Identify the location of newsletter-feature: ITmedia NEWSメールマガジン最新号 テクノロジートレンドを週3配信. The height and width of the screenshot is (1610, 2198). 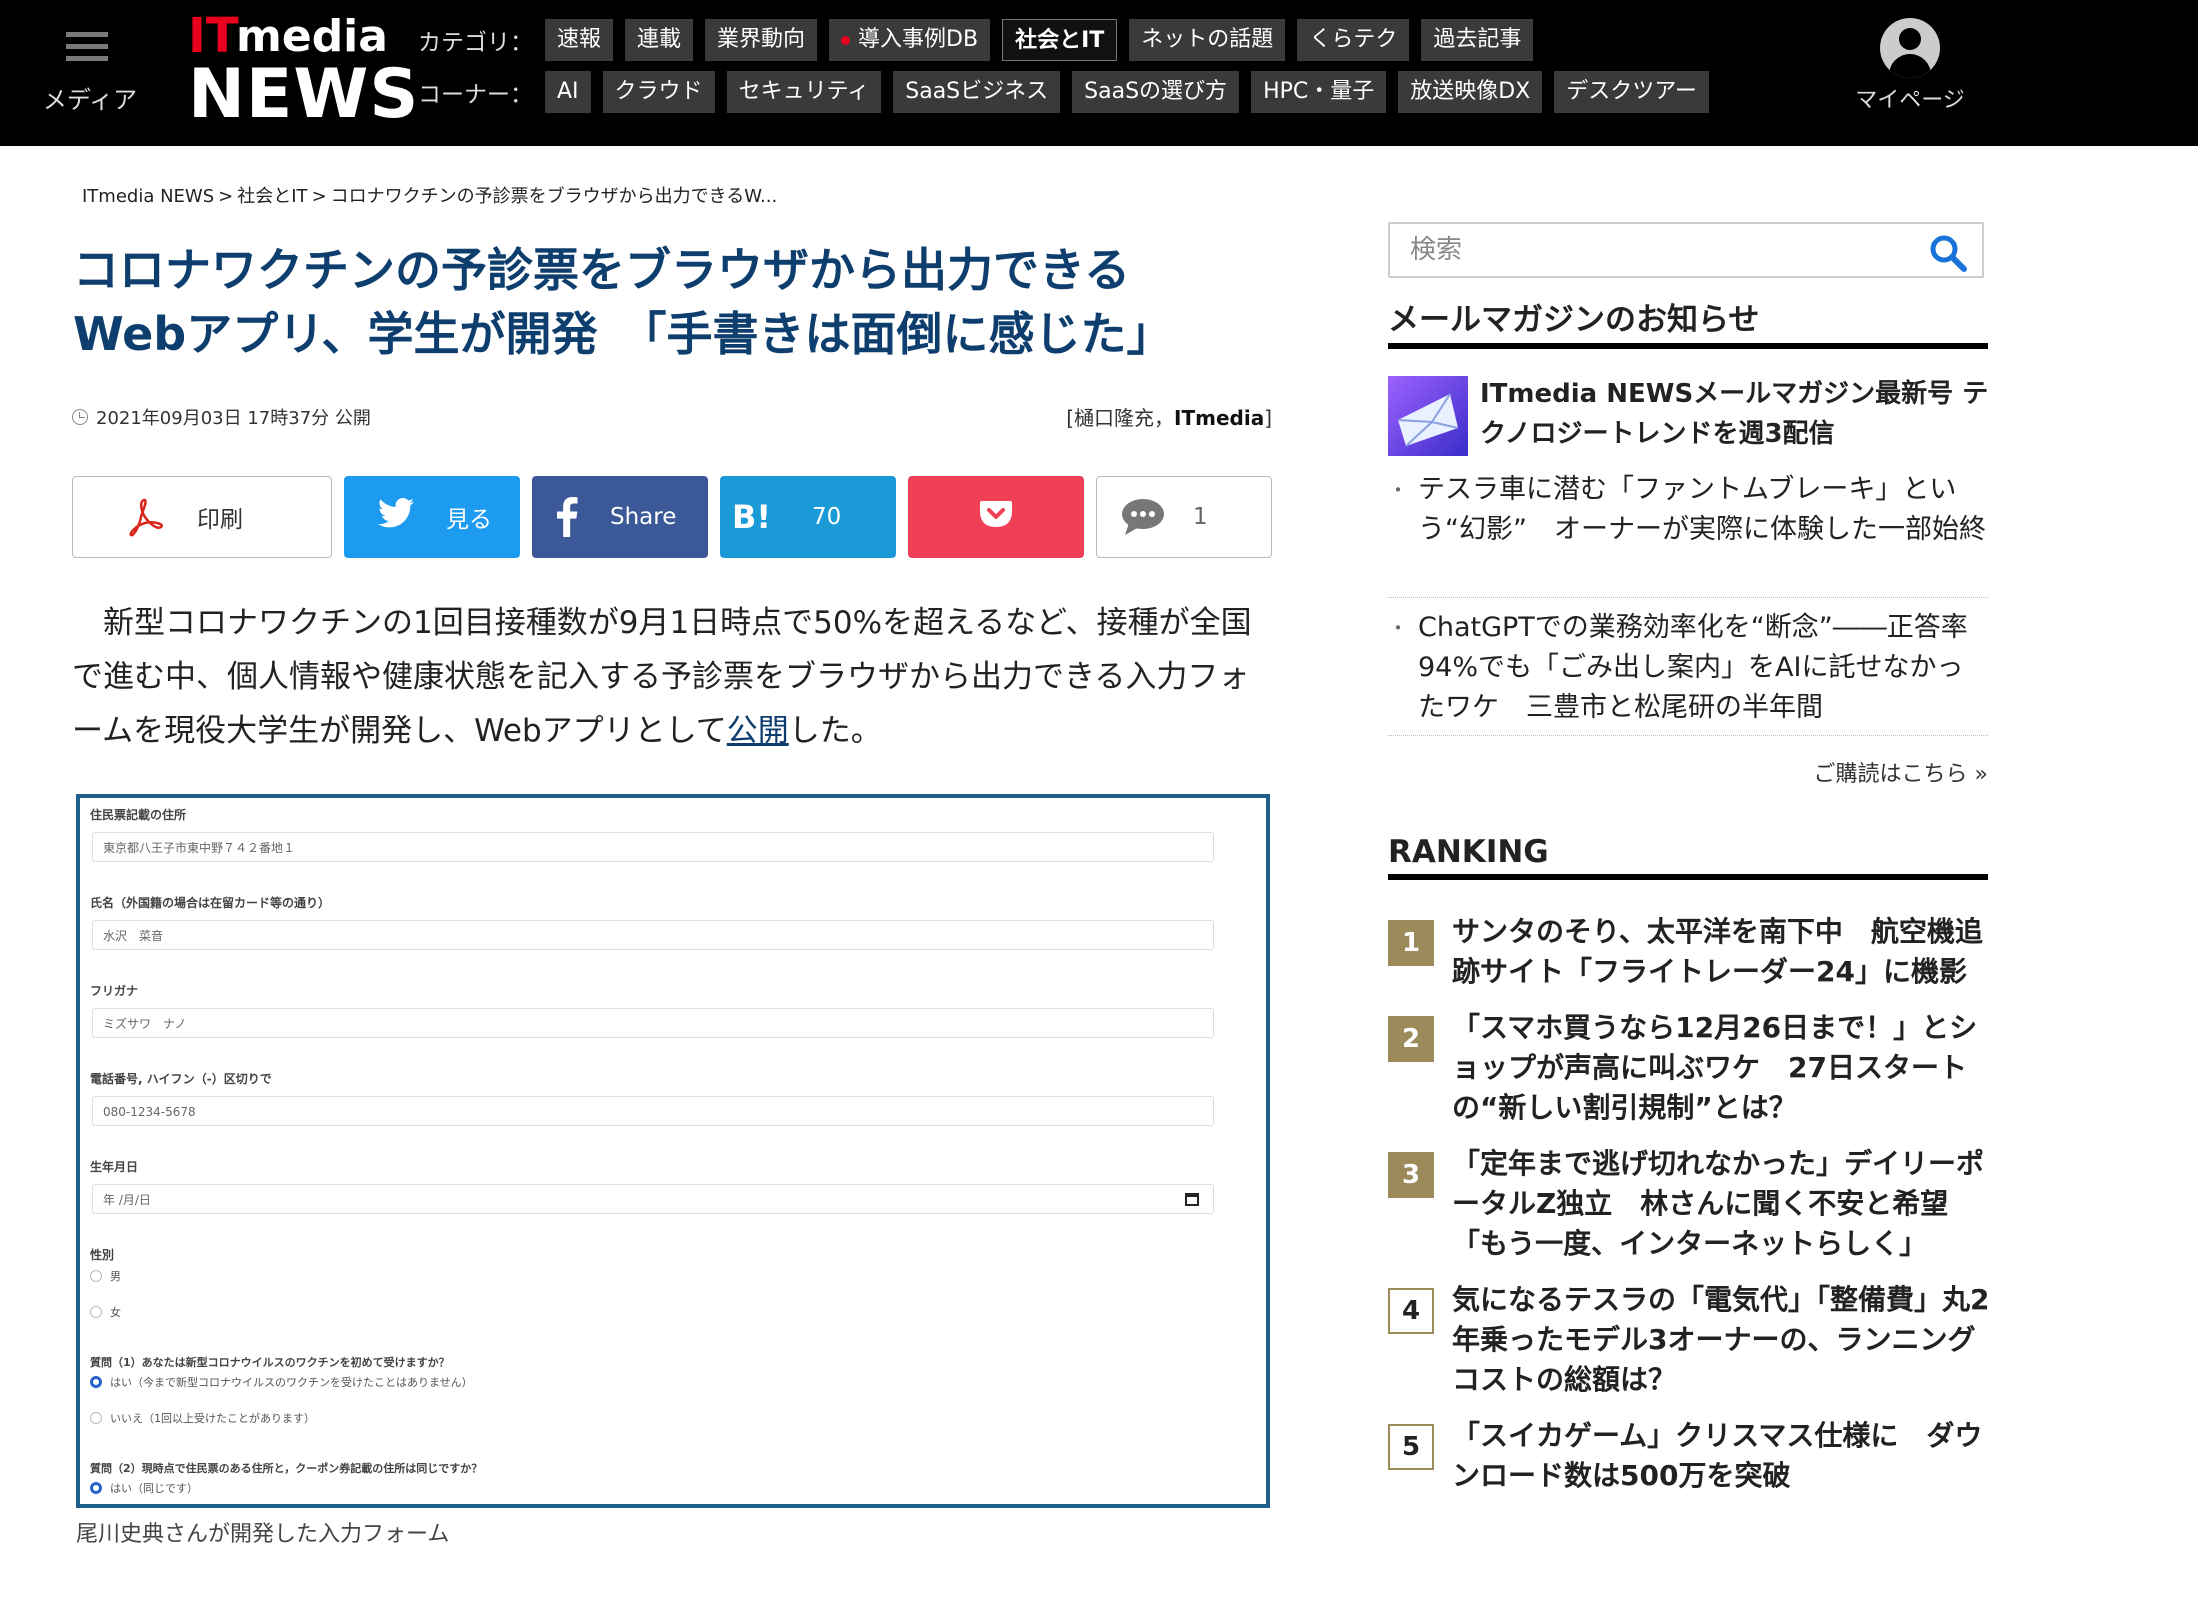
(1688, 416).